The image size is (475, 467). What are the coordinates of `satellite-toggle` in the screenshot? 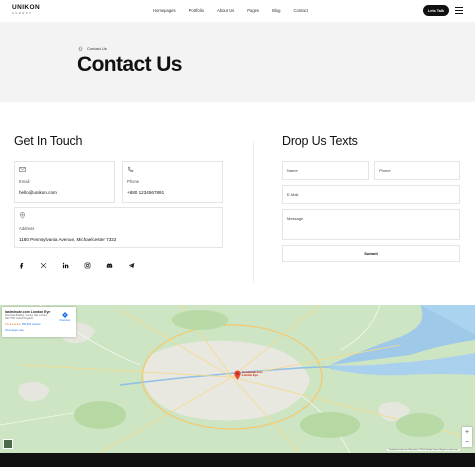 It's located at (8, 444).